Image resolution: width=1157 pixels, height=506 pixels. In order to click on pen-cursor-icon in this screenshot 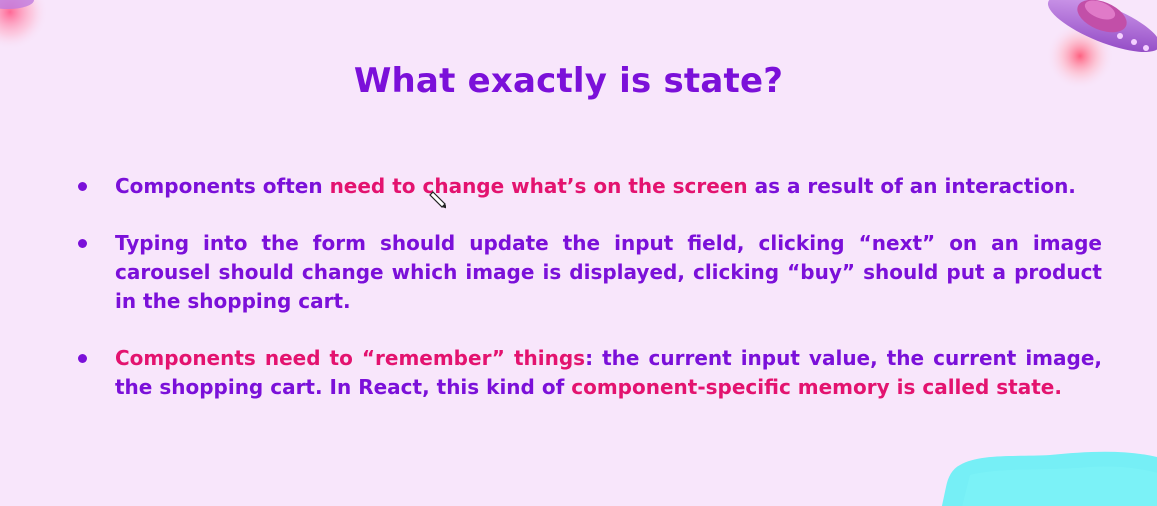, I will do `click(437, 200)`.